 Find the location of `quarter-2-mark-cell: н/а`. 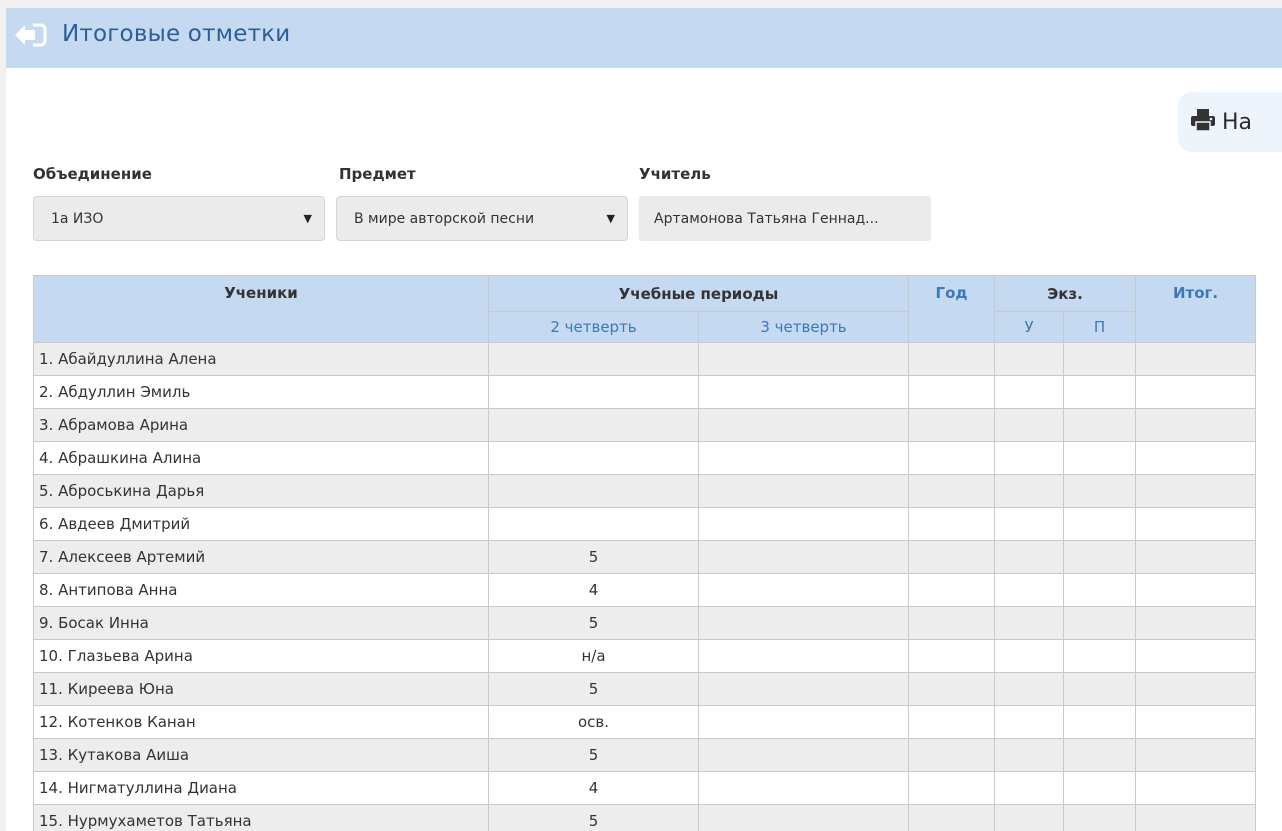

quarter-2-mark-cell: н/а is located at coordinates (593, 656).